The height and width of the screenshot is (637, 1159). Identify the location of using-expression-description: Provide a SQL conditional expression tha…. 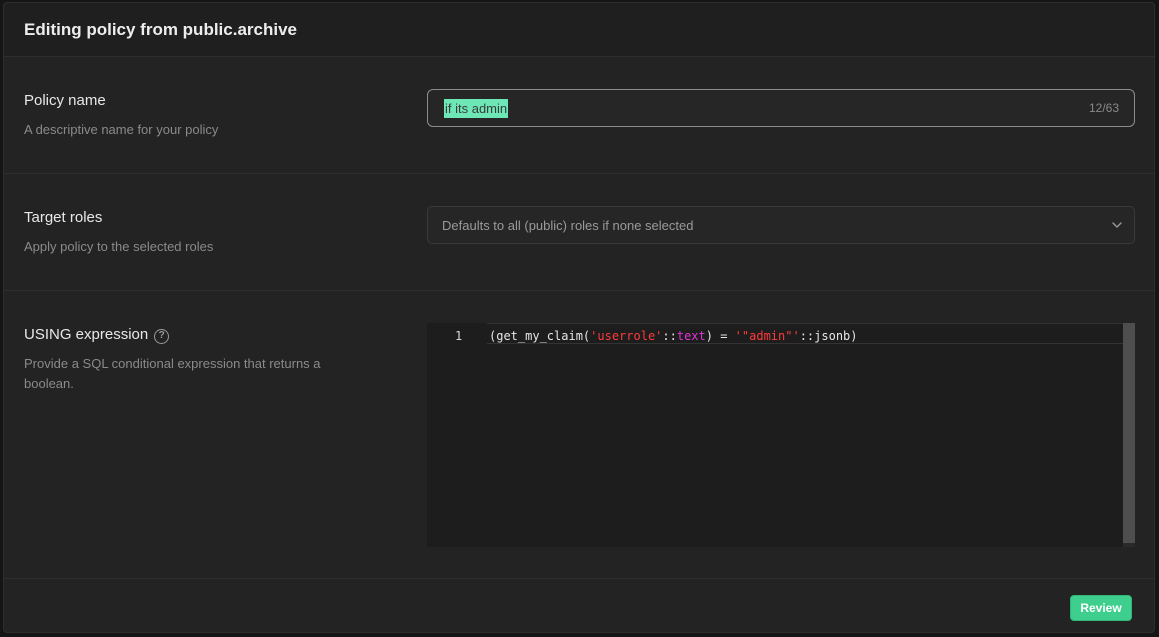
(172, 373).